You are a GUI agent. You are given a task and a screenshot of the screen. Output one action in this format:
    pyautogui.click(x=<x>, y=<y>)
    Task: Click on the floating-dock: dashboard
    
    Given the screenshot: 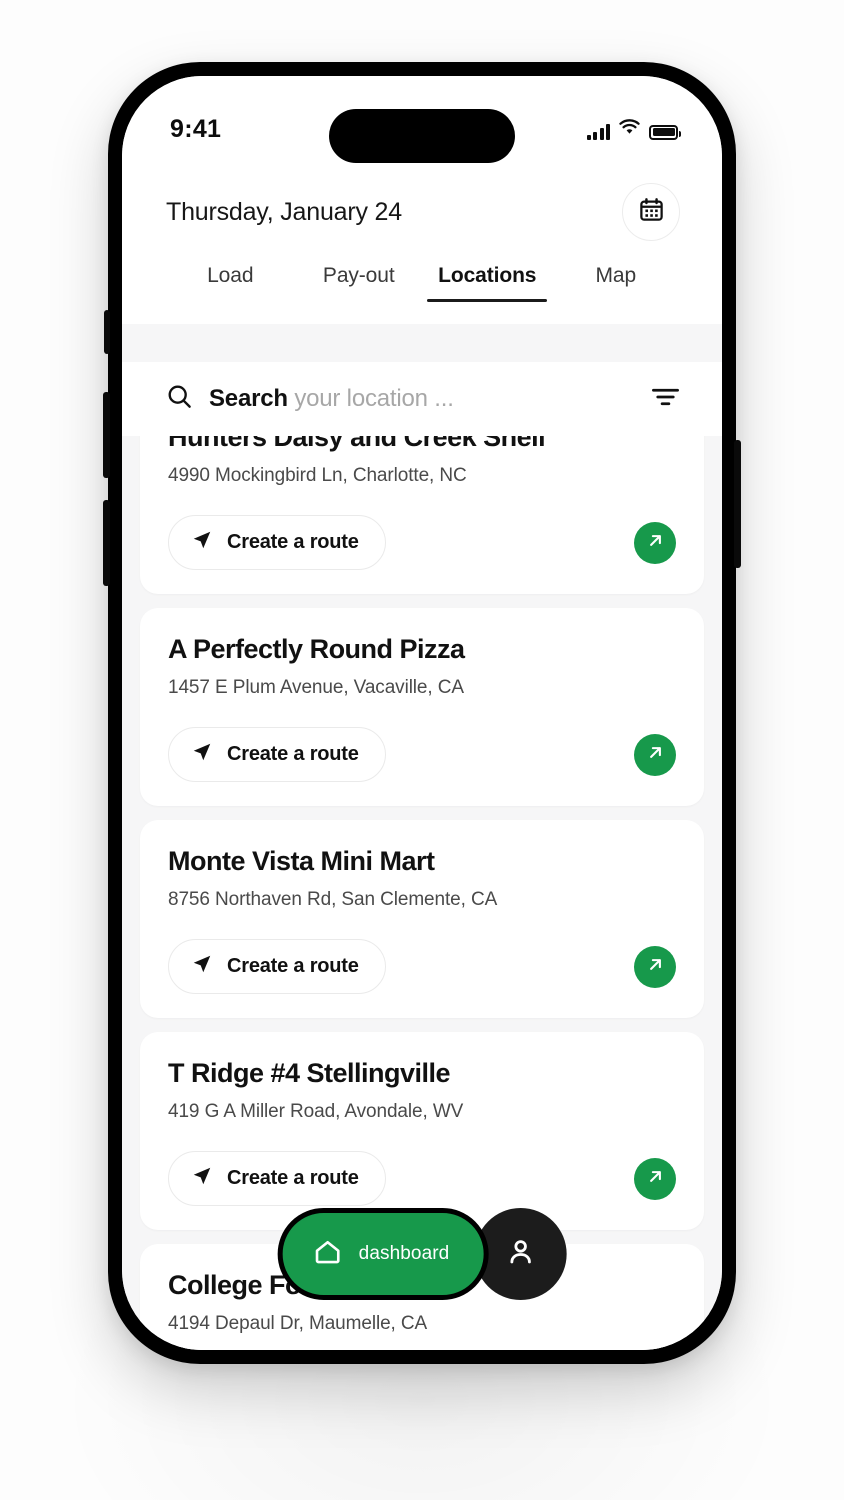 What is the action you would take?
    pyautogui.click(x=422, y=1254)
    